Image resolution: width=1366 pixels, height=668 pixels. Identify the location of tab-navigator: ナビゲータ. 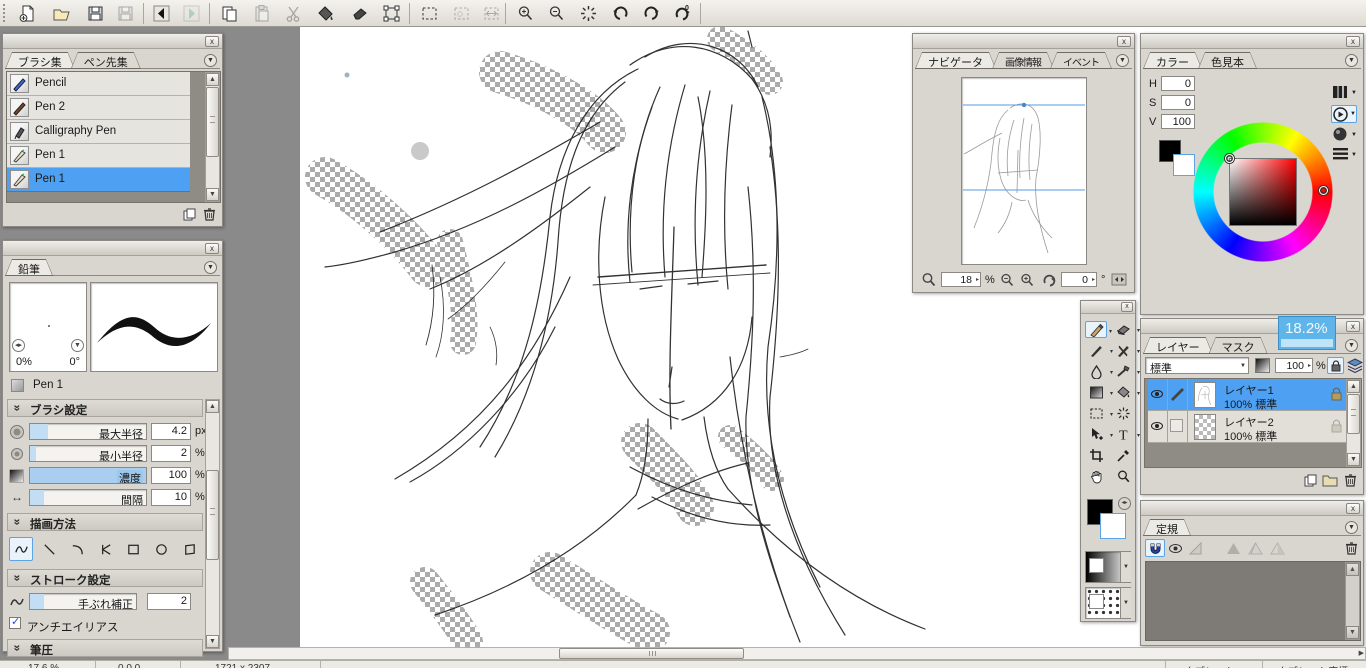
(955, 60).